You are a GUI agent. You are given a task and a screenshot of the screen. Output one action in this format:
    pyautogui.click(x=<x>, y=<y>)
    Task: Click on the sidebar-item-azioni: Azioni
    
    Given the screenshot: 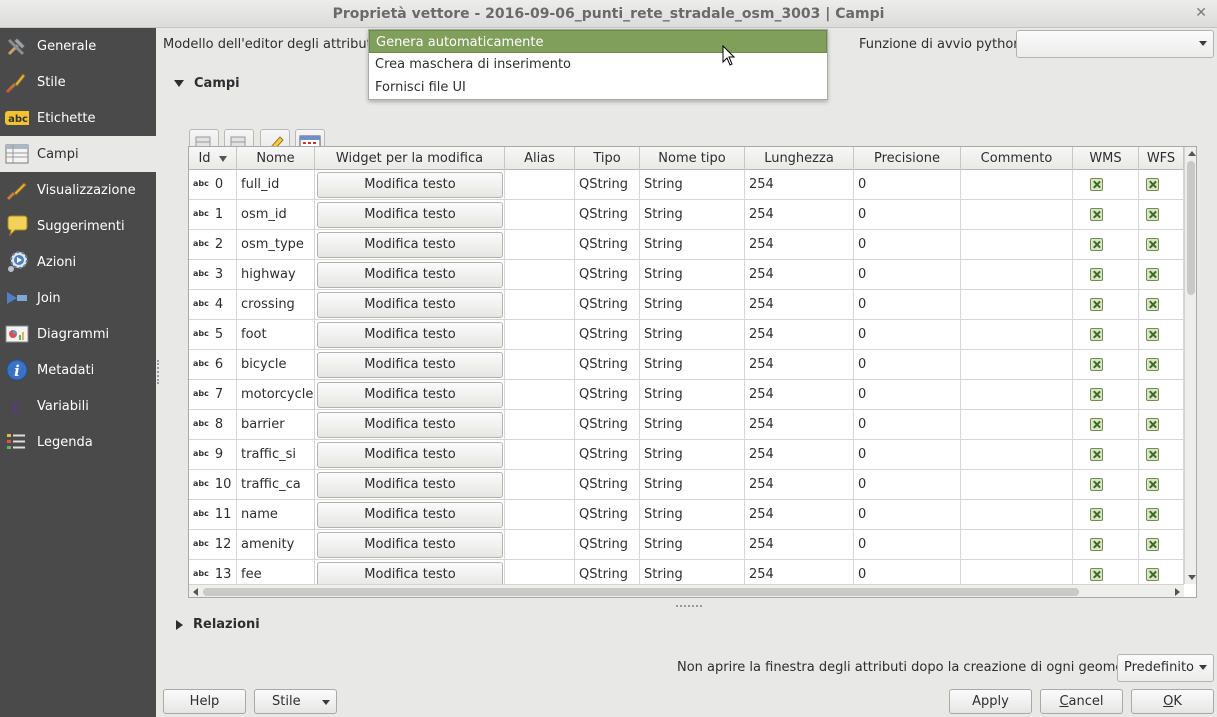 What is the action you would take?
    pyautogui.click(x=78, y=262)
    